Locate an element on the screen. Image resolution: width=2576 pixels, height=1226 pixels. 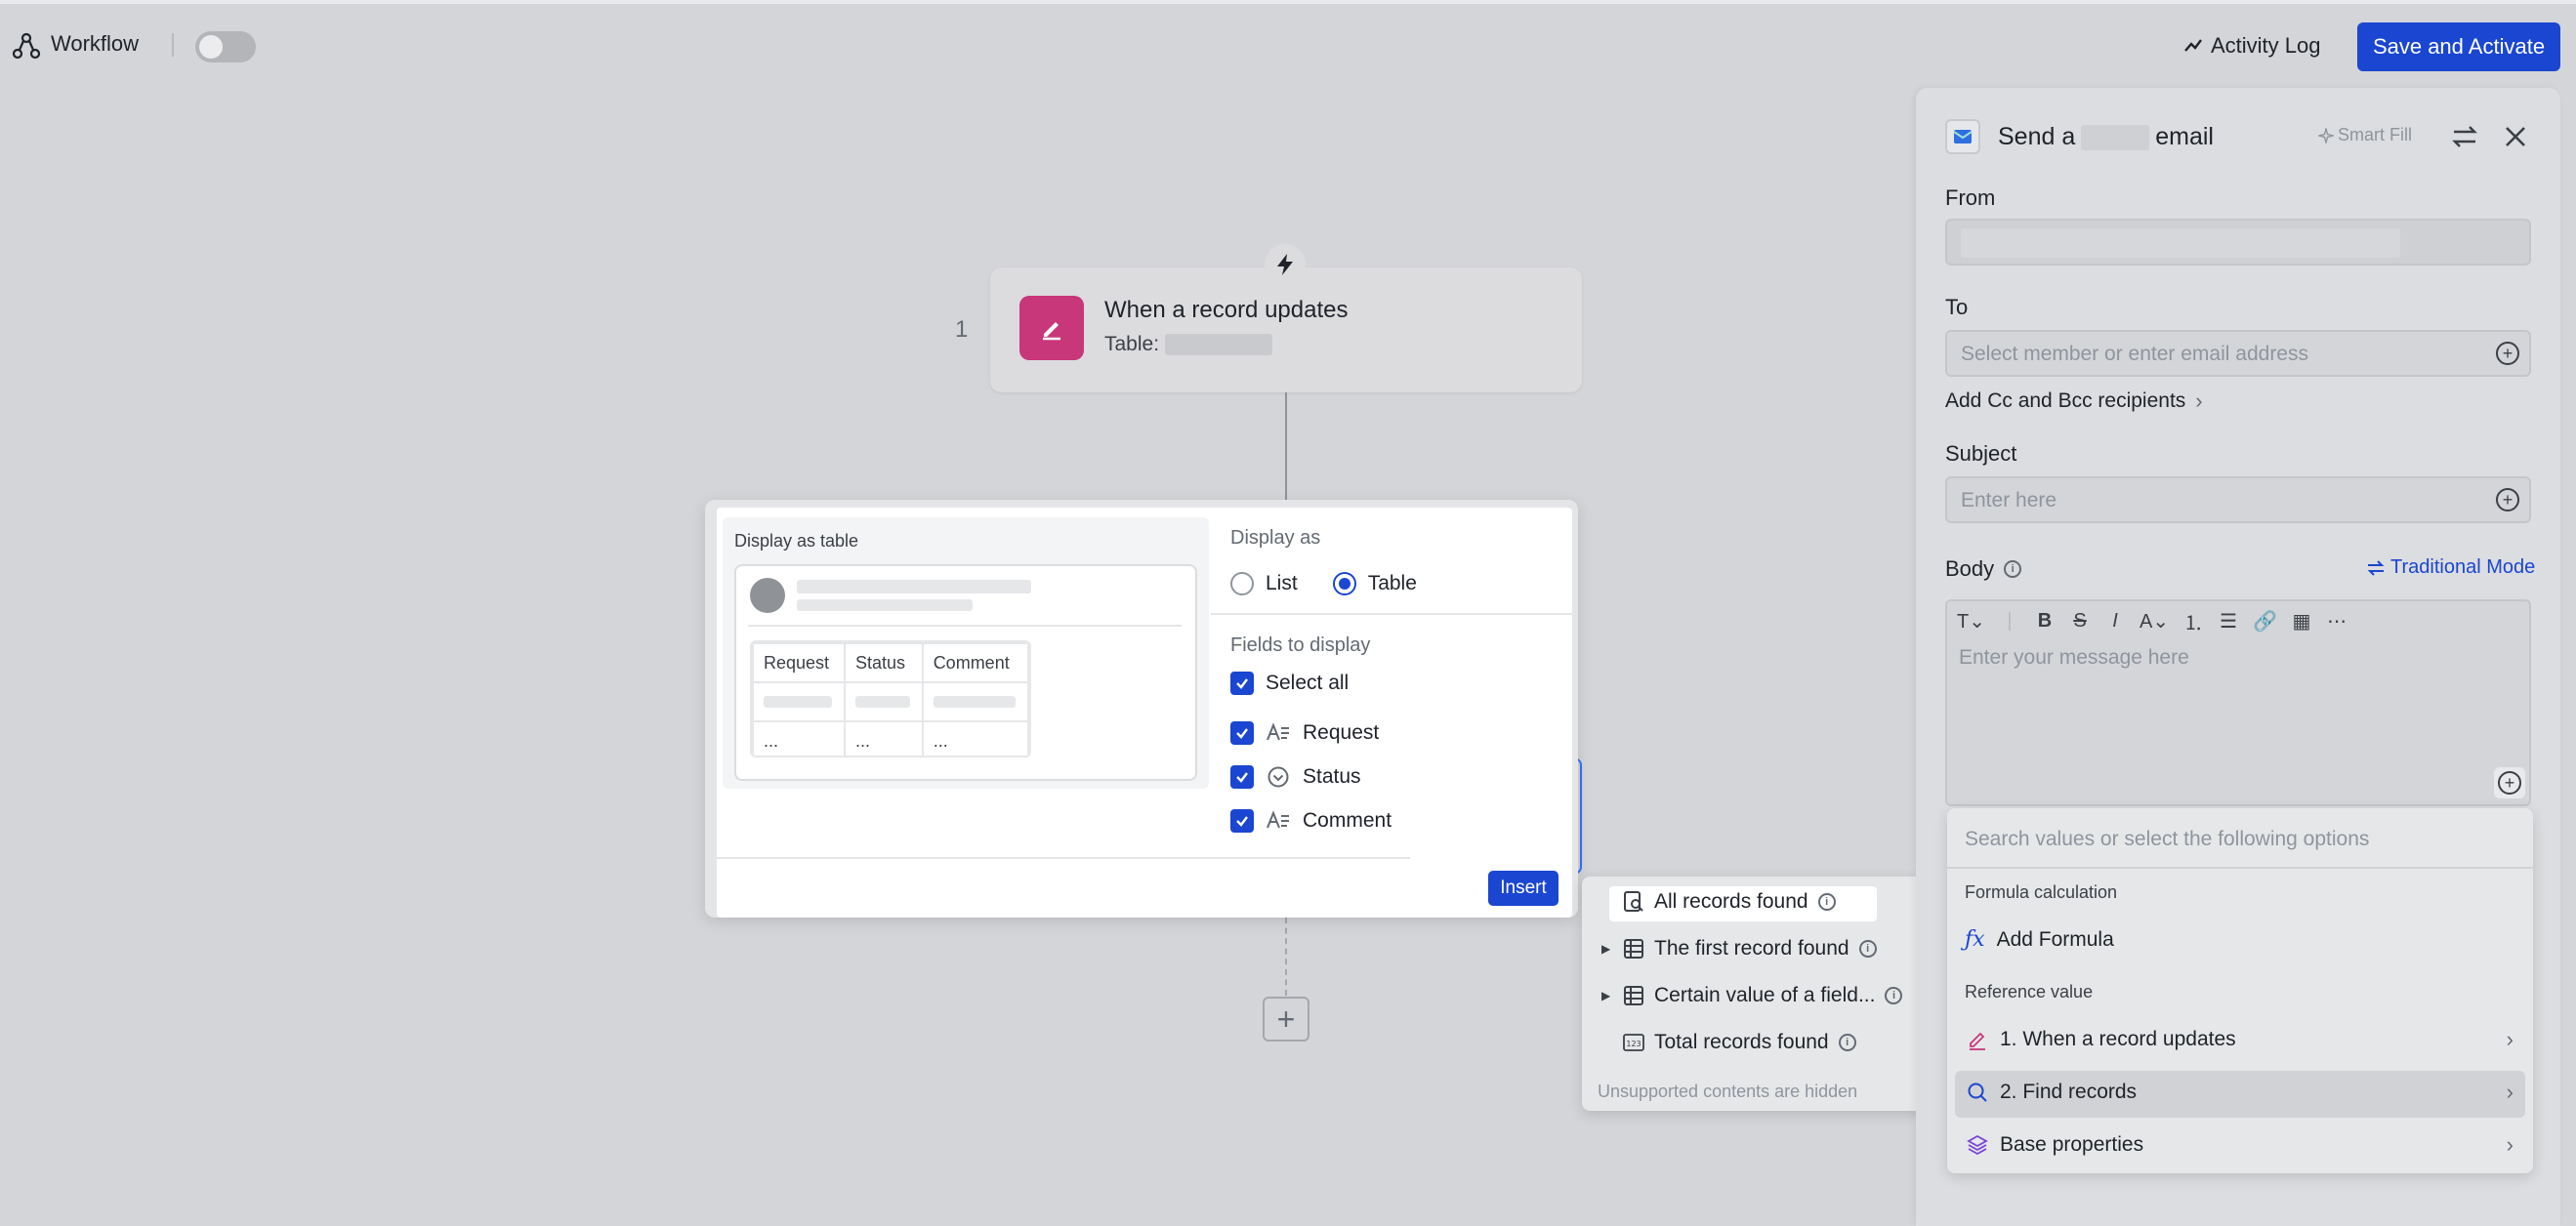
to-placeholder: Select member or enter email address is located at coordinates (2134, 354).